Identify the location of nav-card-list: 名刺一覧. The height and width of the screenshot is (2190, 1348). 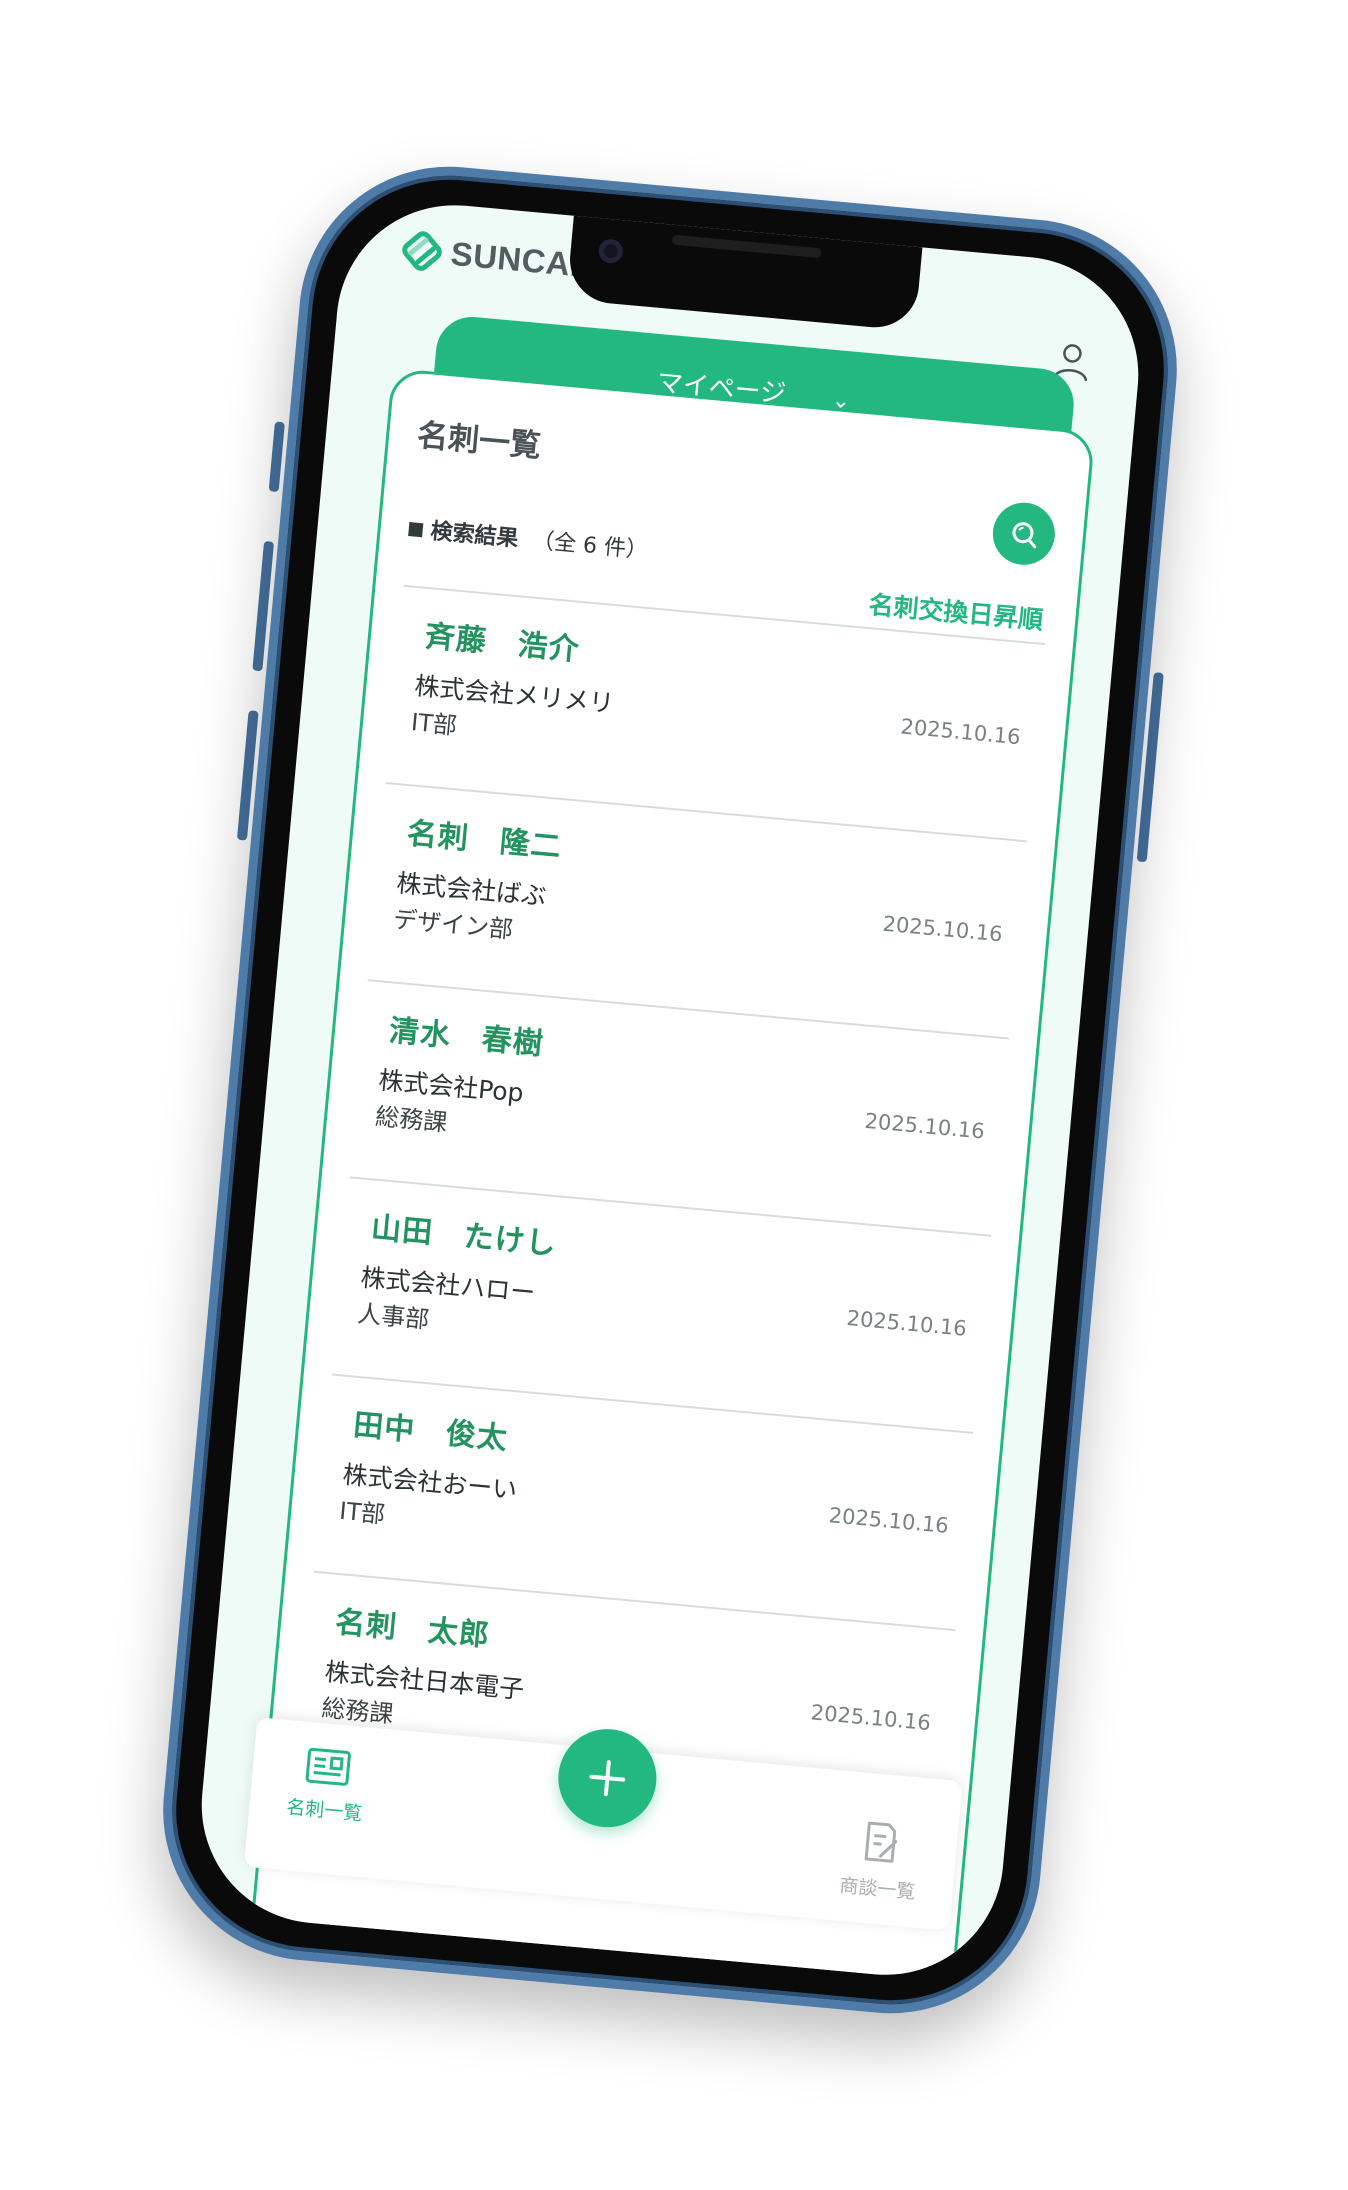
(326, 1785).